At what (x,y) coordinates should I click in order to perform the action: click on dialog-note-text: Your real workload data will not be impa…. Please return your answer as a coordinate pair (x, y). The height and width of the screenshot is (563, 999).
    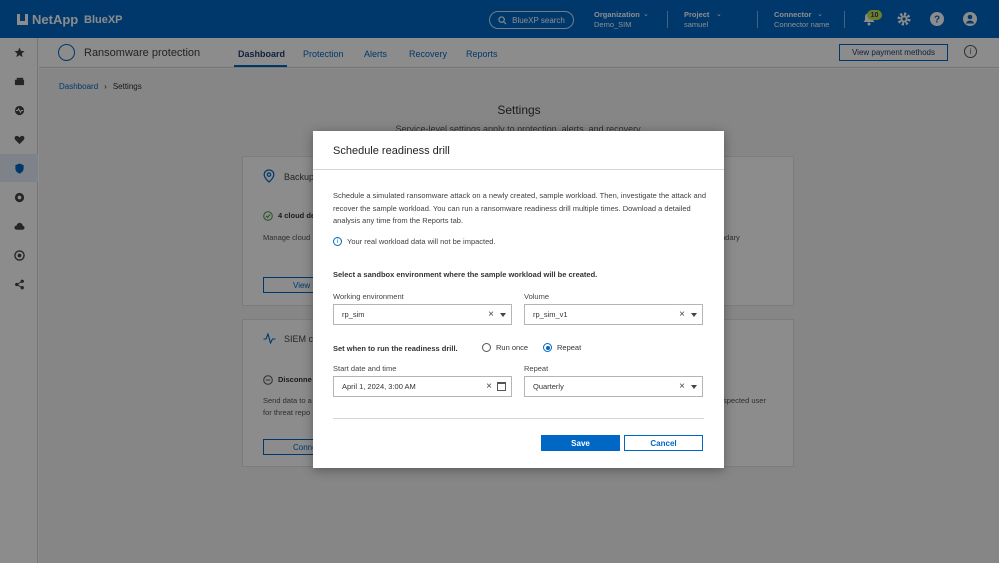
    Looking at the image, I should click on (421, 241).